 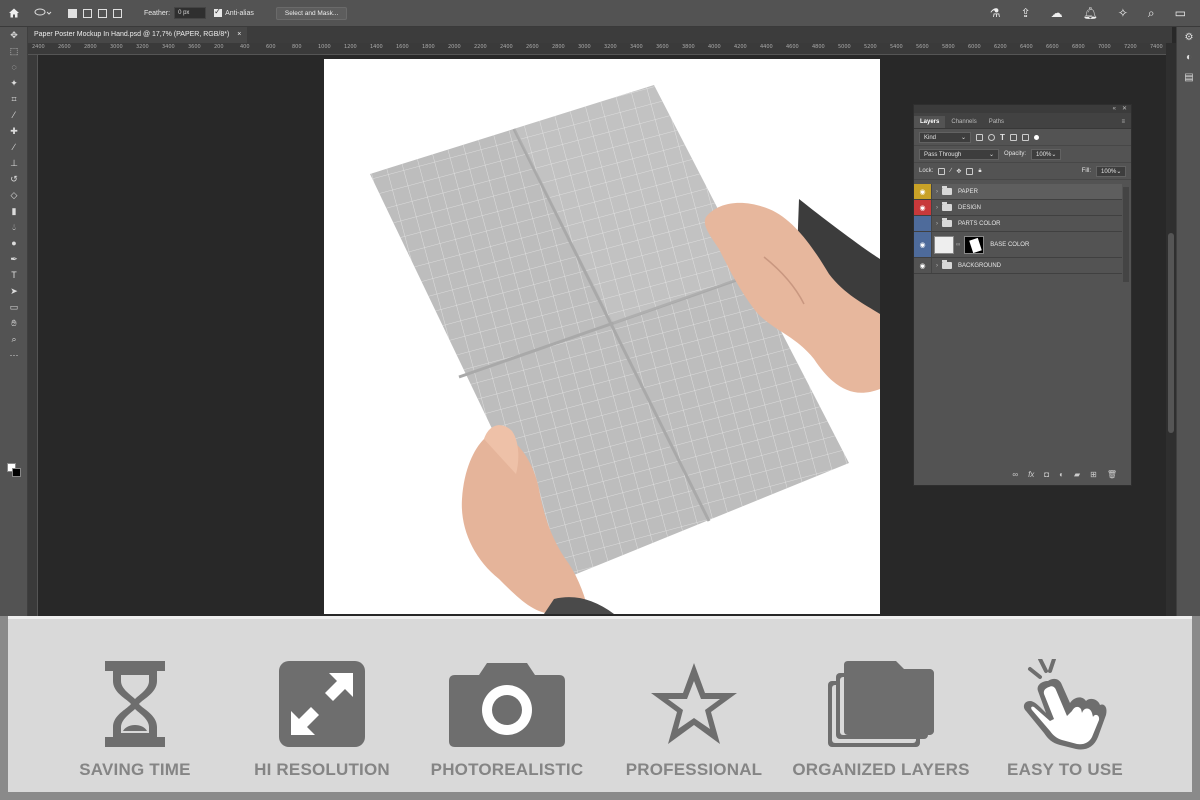 What do you see at coordinates (1077, 474) in the screenshot?
I see `new-group-icon: ▰` at bounding box center [1077, 474].